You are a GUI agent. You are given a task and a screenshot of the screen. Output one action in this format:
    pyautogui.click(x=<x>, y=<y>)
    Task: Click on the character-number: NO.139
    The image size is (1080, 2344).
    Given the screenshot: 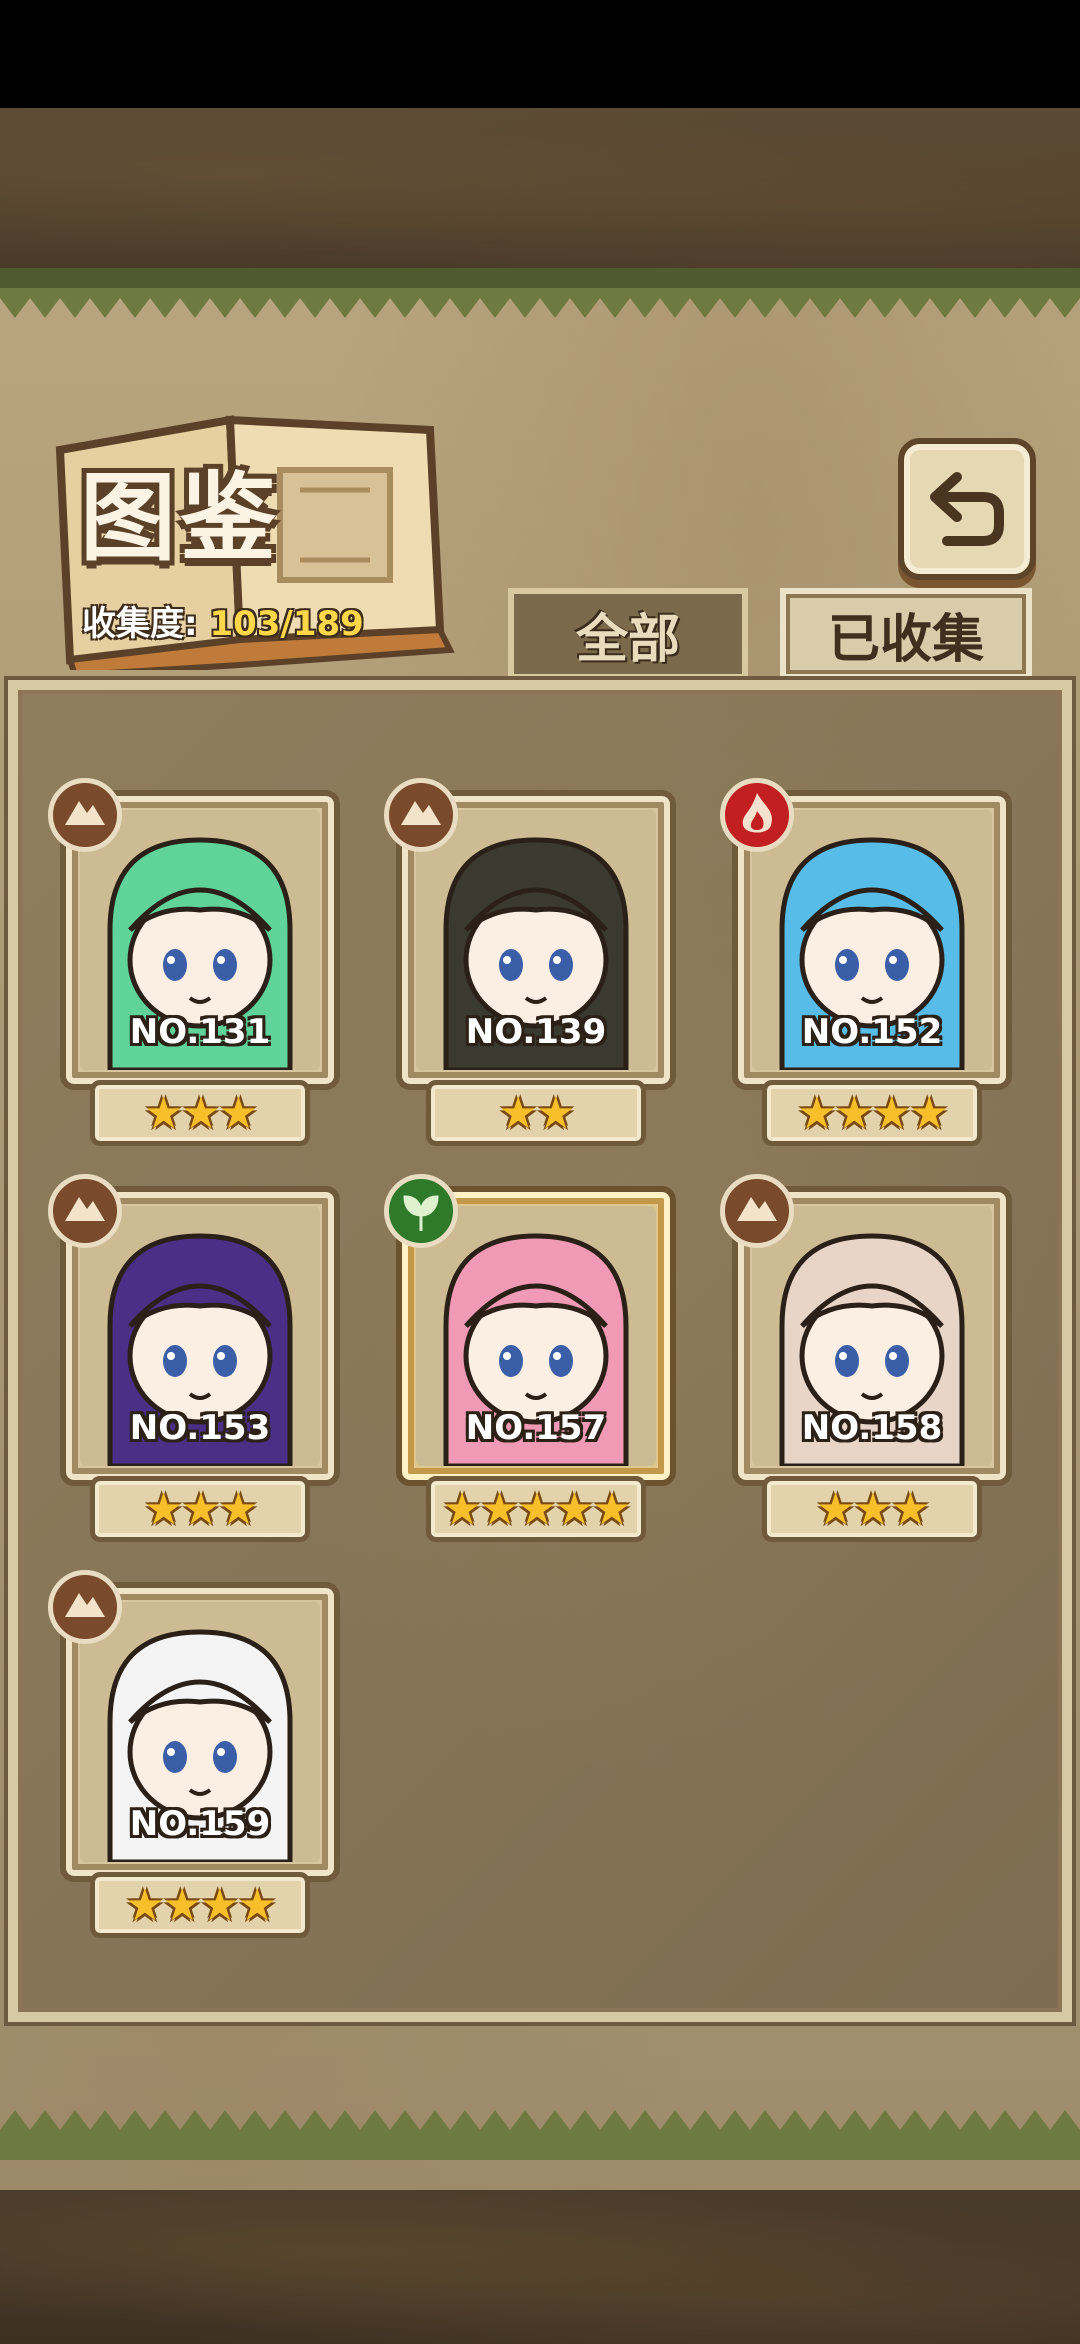 What is the action you would take?
    pyautogui.click(x=536, y=1032)
    